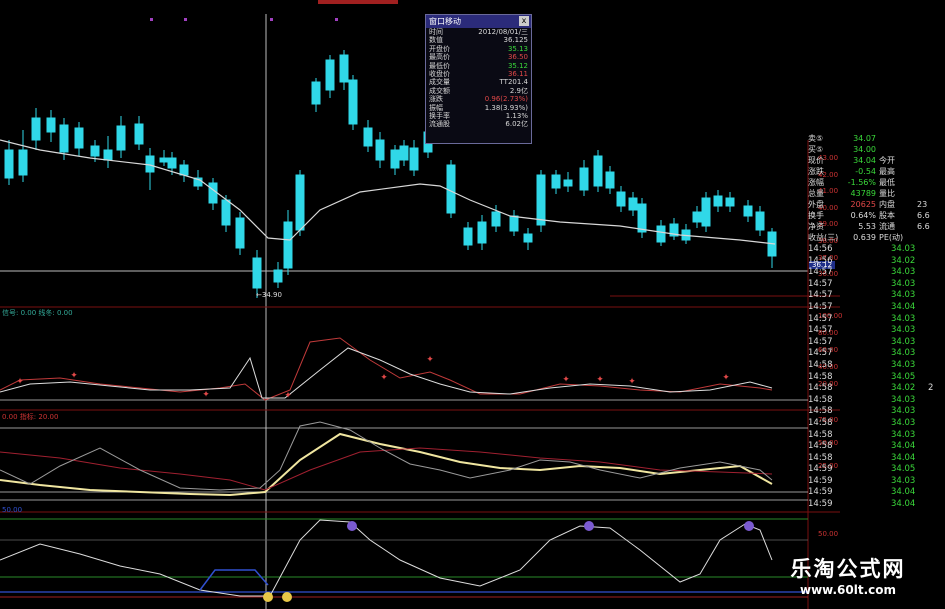 This screenshot has height=609, width=945. I want to click on quote-cell: 现价, so click(816, 160).